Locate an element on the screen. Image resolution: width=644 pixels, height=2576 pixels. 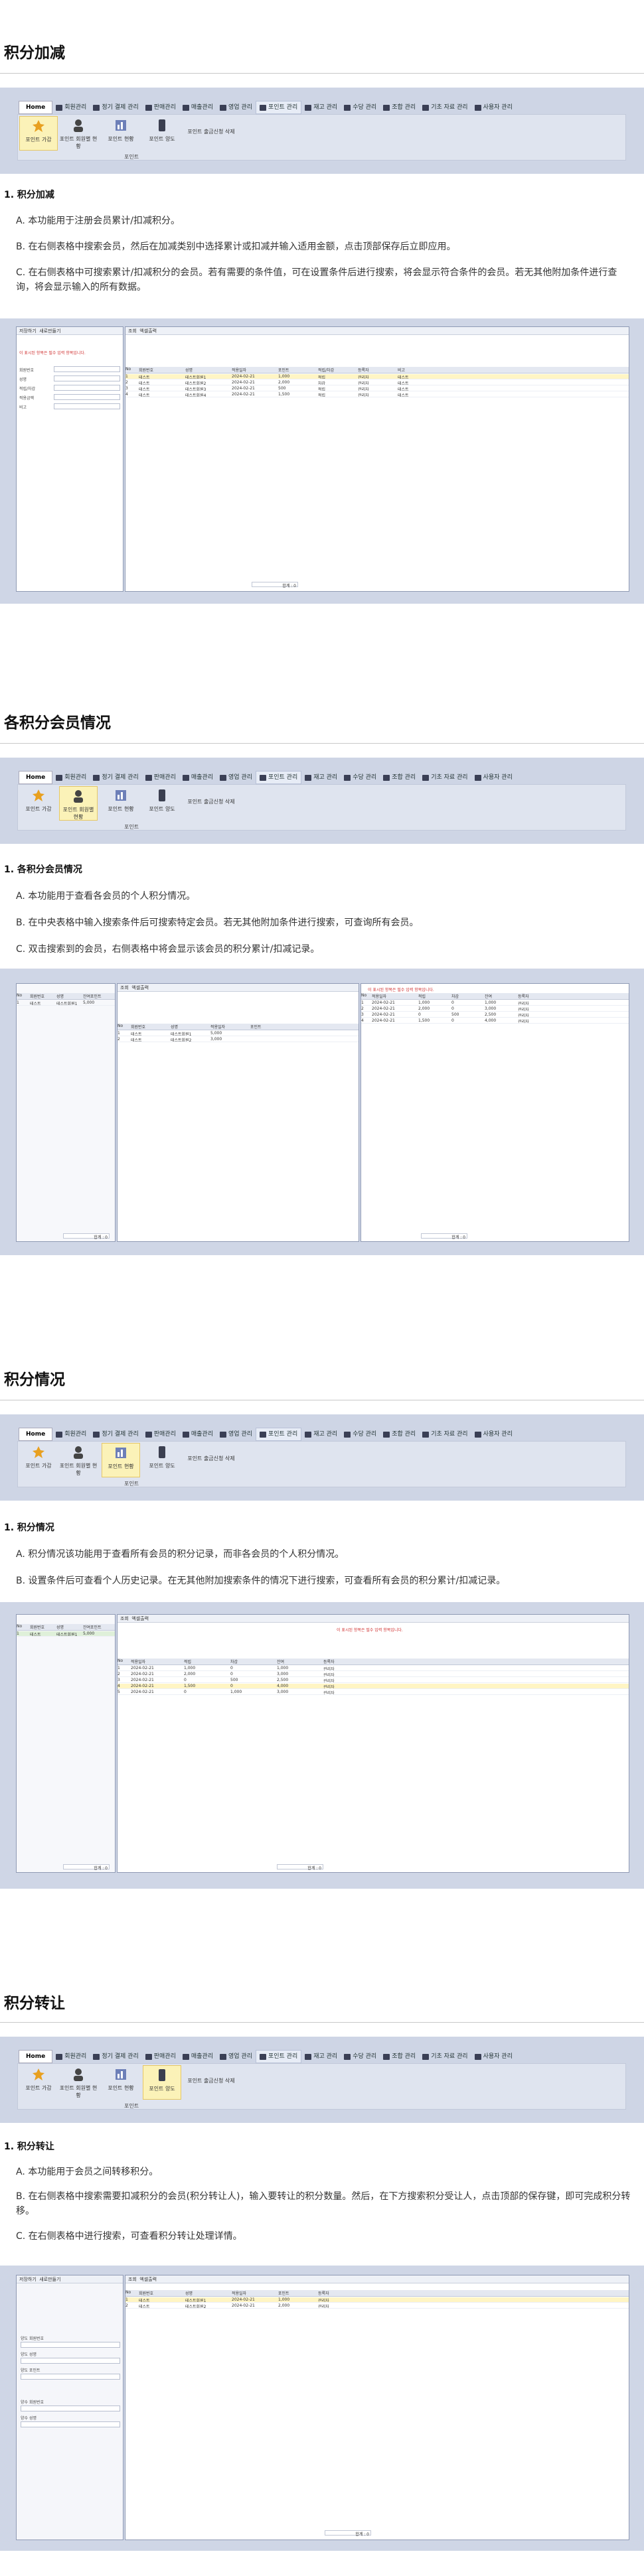
member-name-field is located at coordinates (87, 378).